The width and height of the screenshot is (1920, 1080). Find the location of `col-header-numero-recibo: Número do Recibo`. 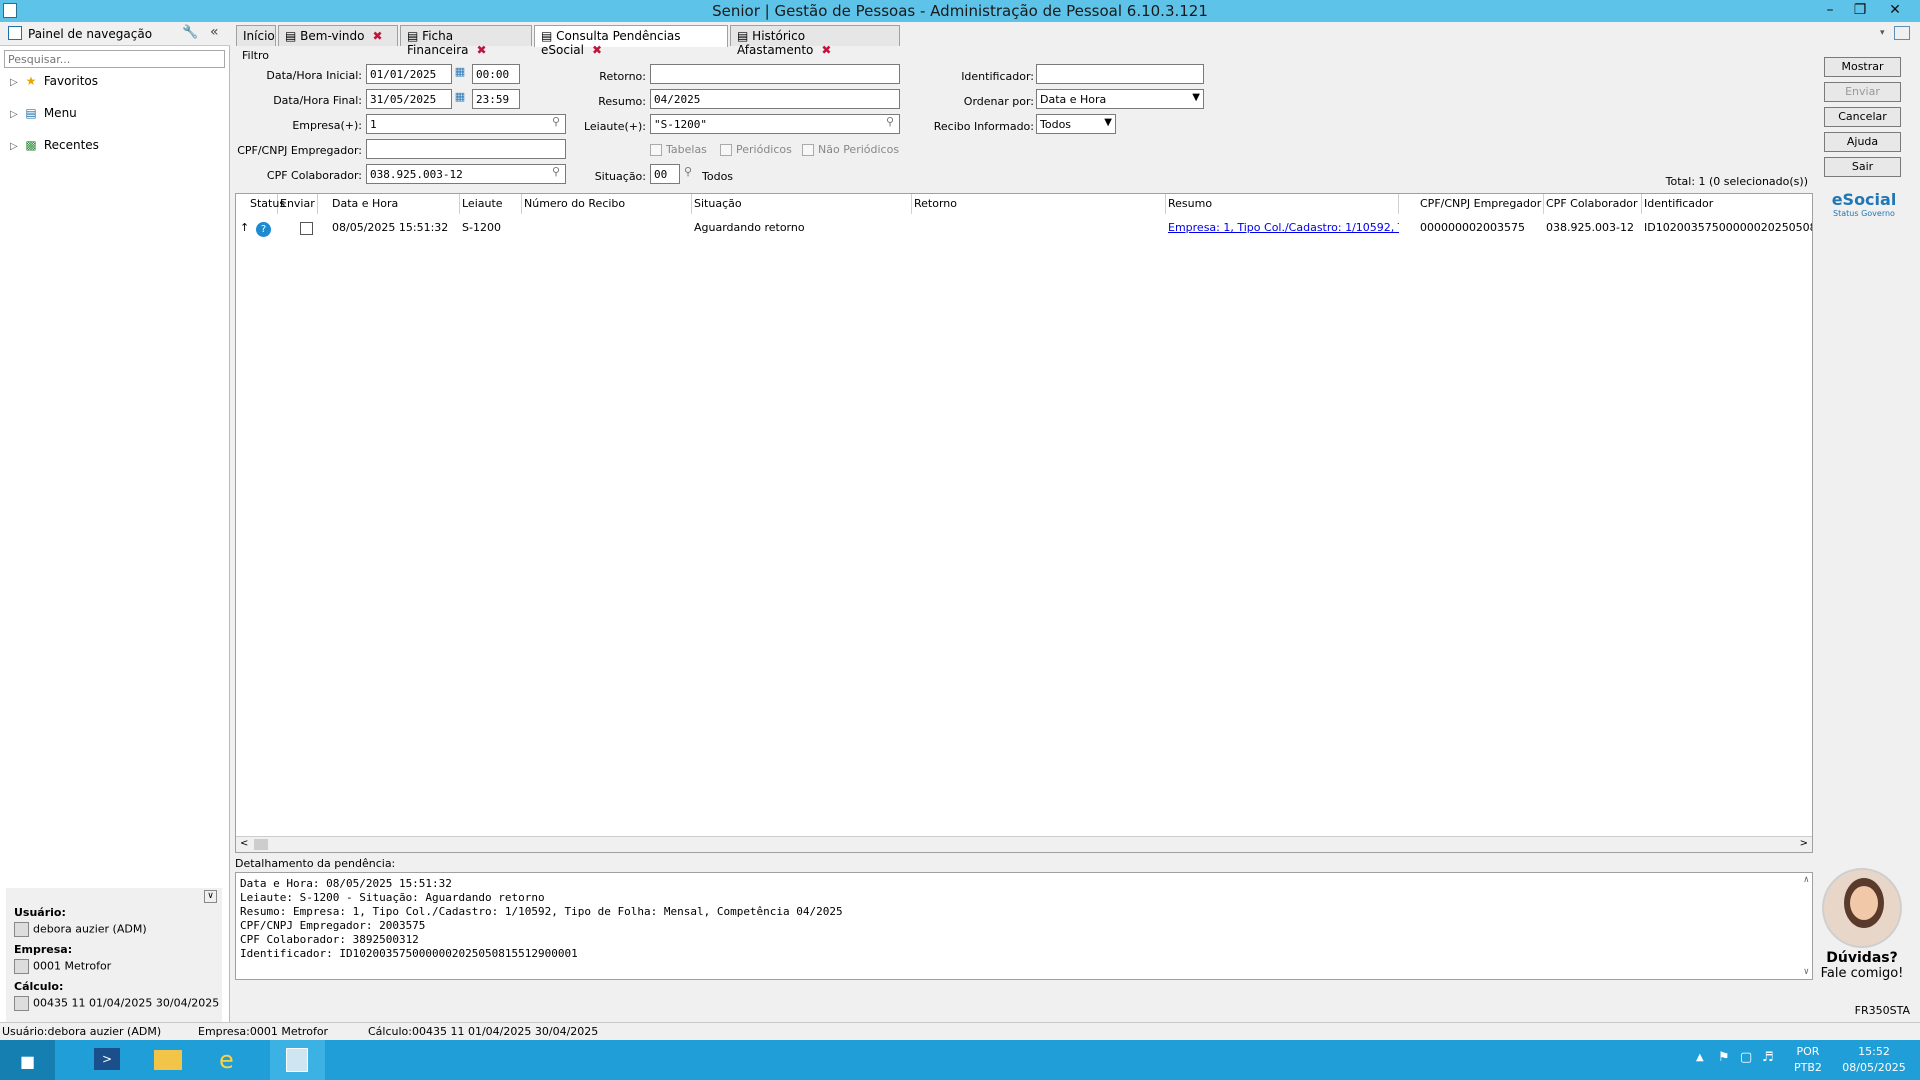

col-header-numero-recibo: Número do Recibo is located at coordinates (607, 204).